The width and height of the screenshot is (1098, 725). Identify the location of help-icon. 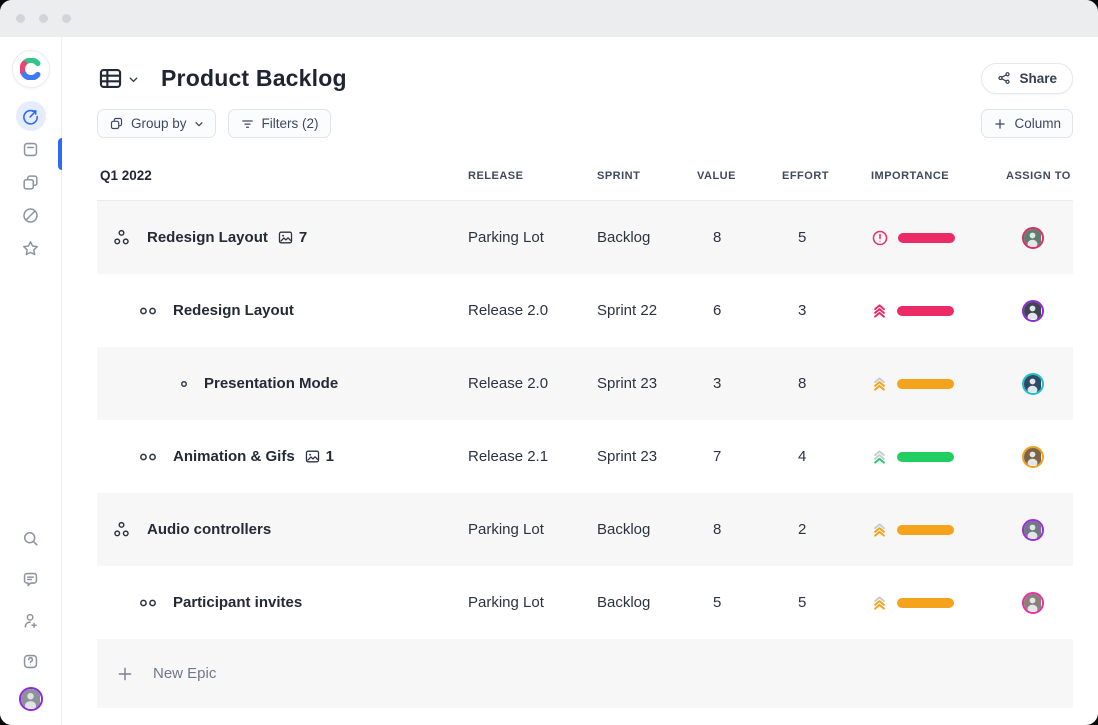
(30, 661).